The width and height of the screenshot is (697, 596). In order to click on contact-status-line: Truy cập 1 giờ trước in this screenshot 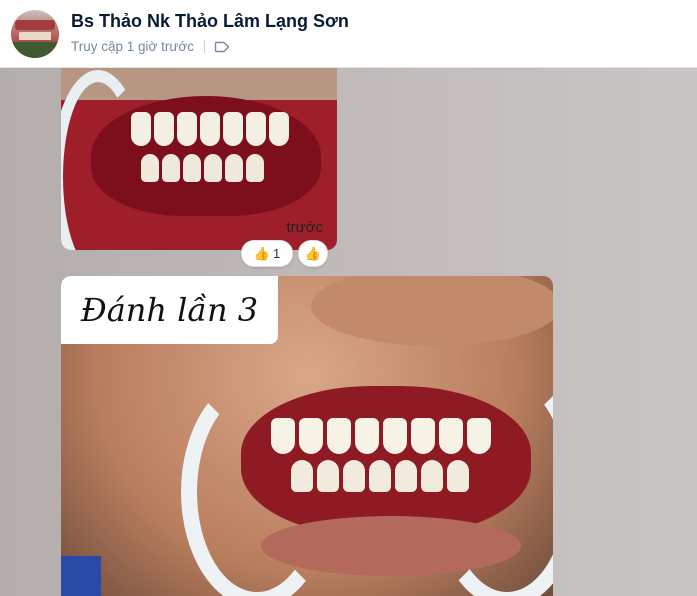, I will do `click(150, 46)`.